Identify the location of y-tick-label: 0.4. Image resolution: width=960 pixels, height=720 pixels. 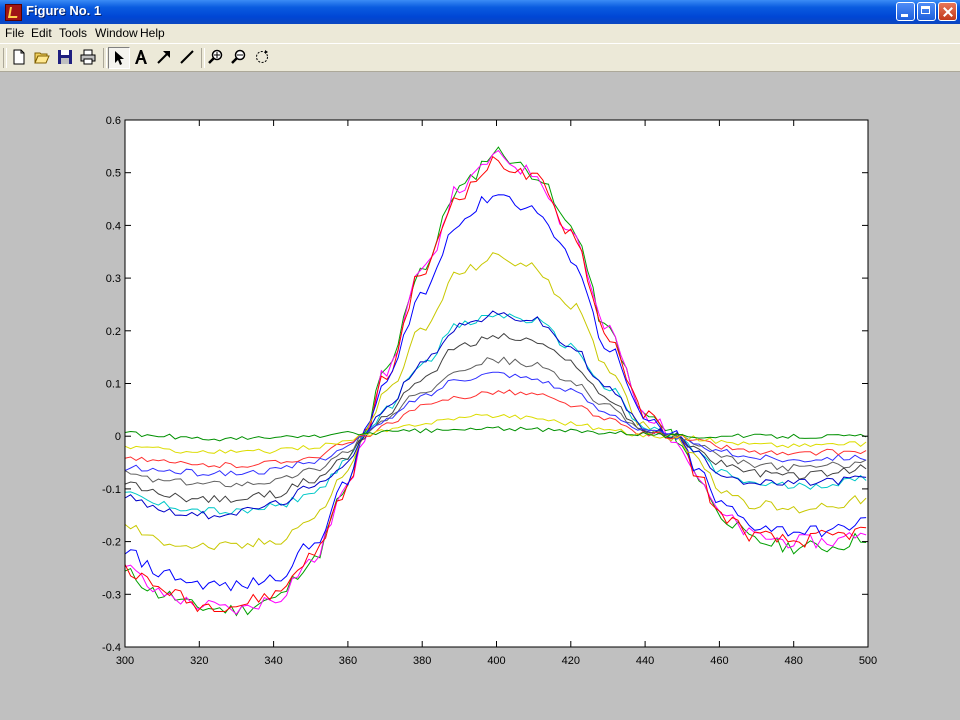
(113, 226).